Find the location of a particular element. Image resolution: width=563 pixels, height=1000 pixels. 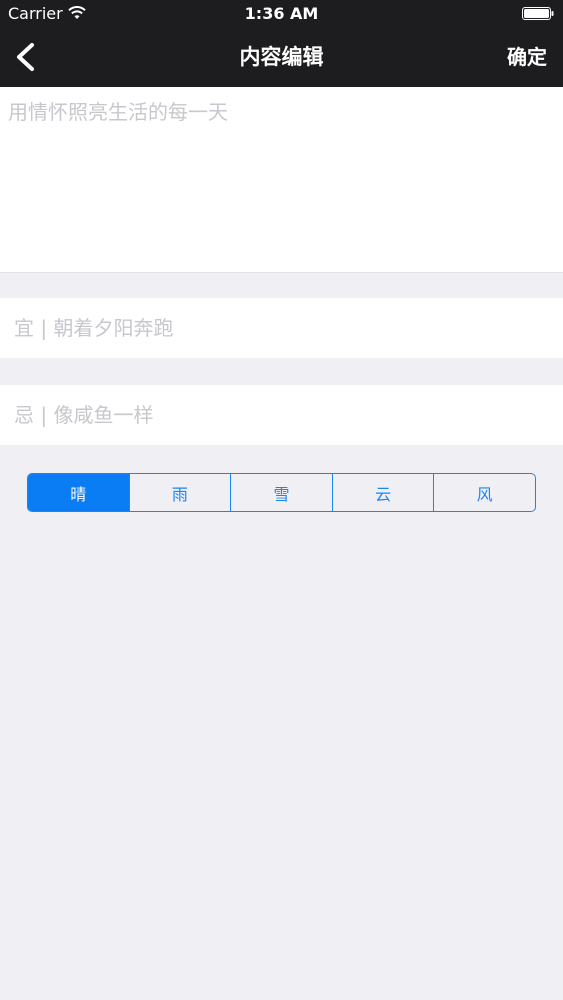

top-bar: Carrier 1:36 AM 内容编辑 确定 is located at coordinates (281, 43).